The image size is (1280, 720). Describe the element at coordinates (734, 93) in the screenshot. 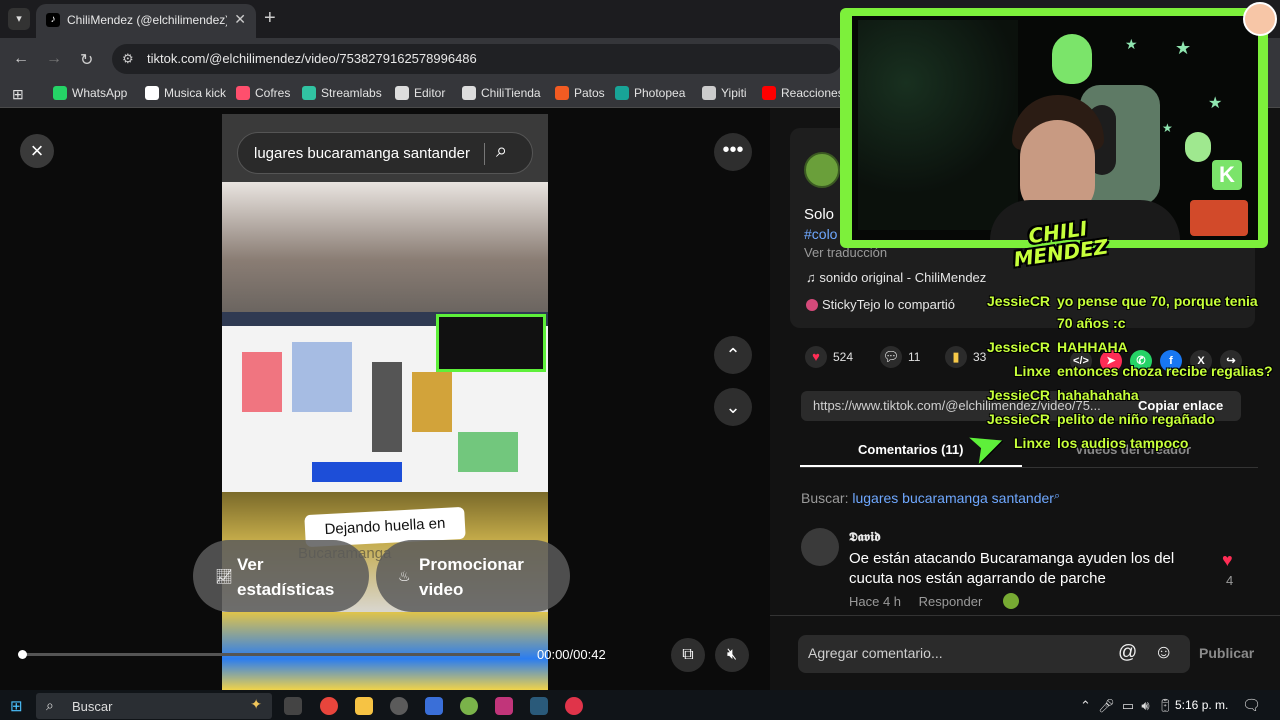

I see `bookmark-label: Yipiti` at that location.